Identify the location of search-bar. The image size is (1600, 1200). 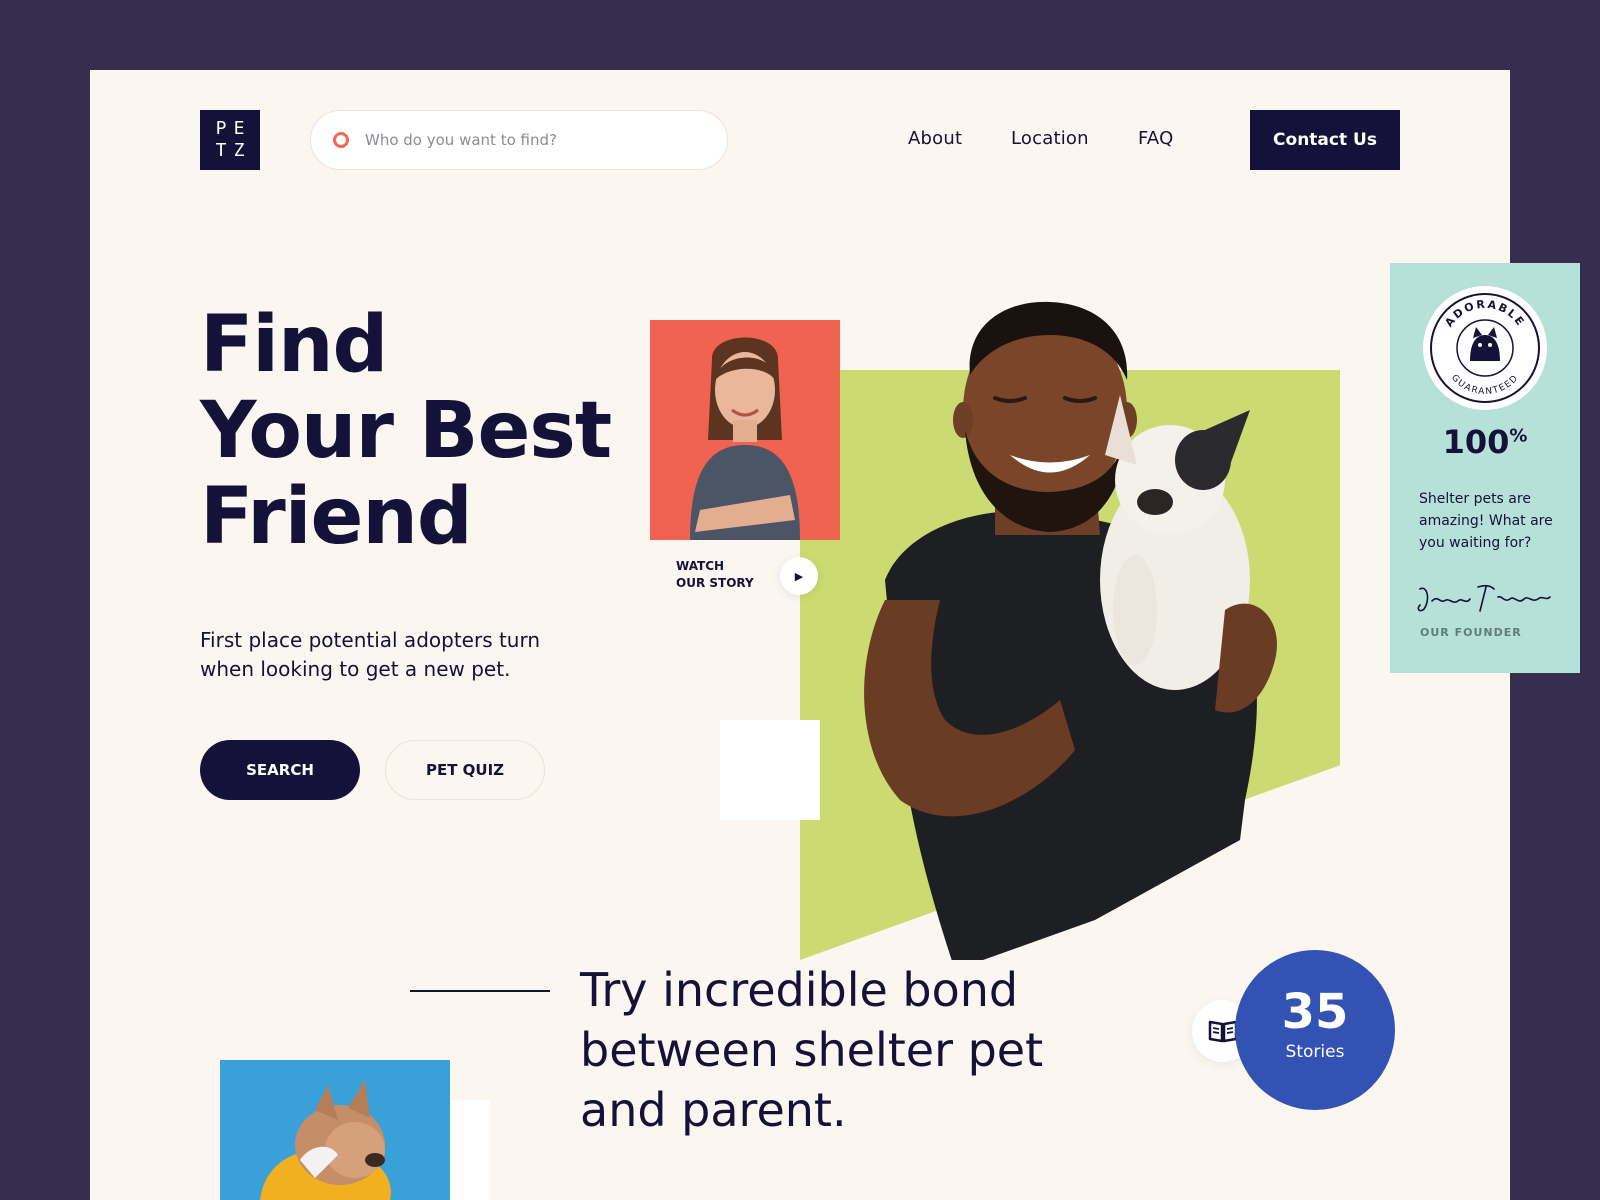
(519, 140).